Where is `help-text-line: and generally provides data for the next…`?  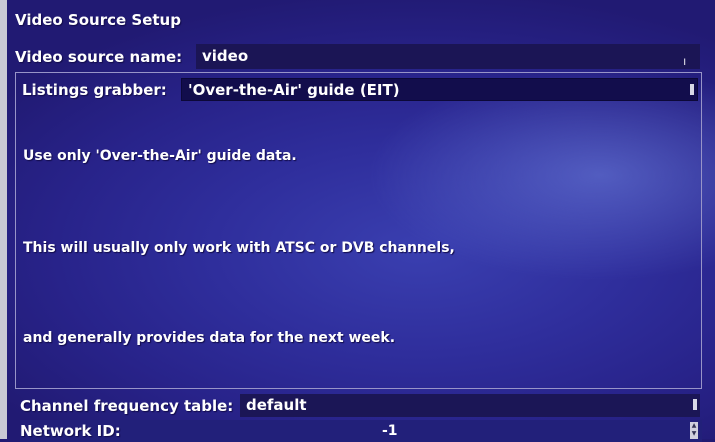
help-text-line: and generally provides data for the next… is located at coordinates (209, 338).